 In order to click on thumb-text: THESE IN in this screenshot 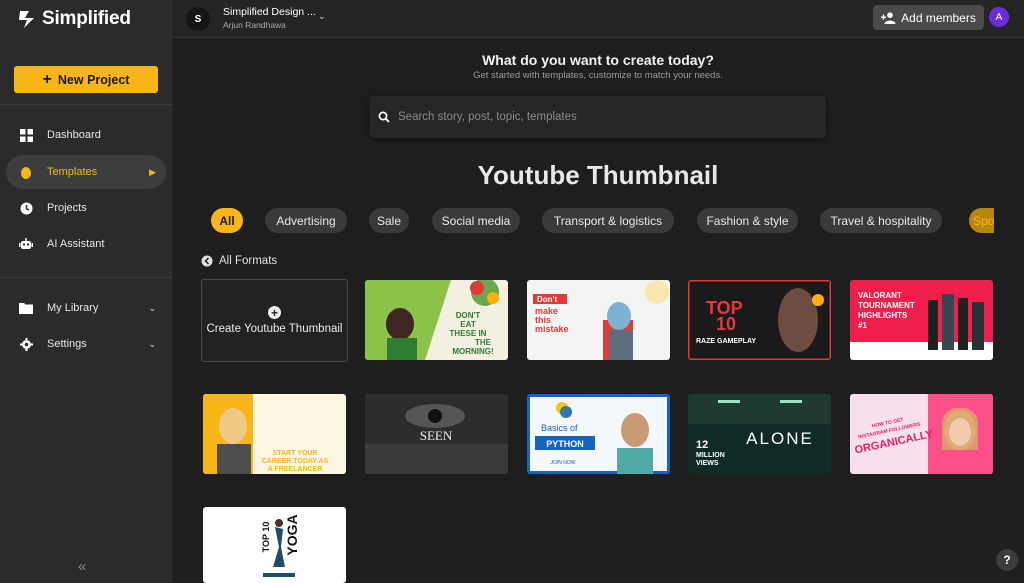, I will do `click(468, 333)`.